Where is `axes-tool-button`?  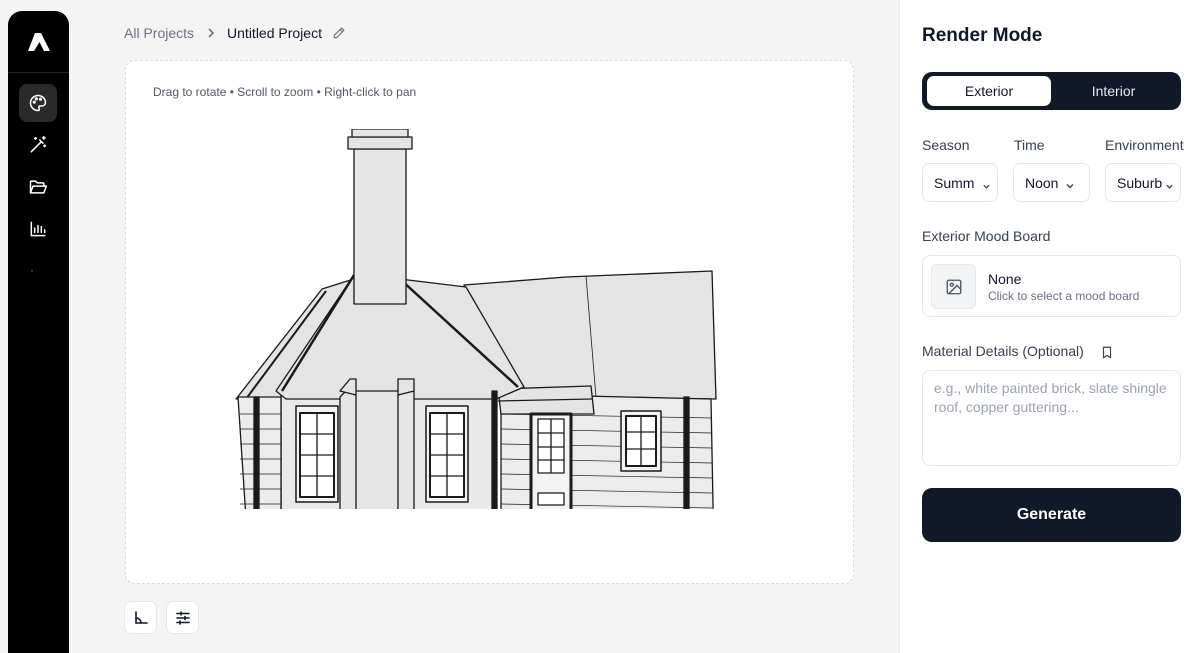 axes-tool-button is located at coordinates (140, 617).